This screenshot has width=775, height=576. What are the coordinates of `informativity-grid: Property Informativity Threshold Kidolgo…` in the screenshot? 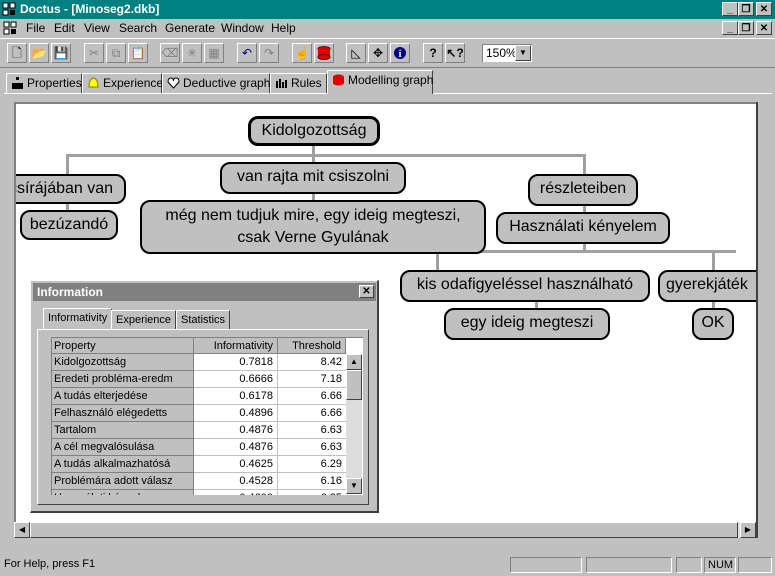 It's located at (207, 416).